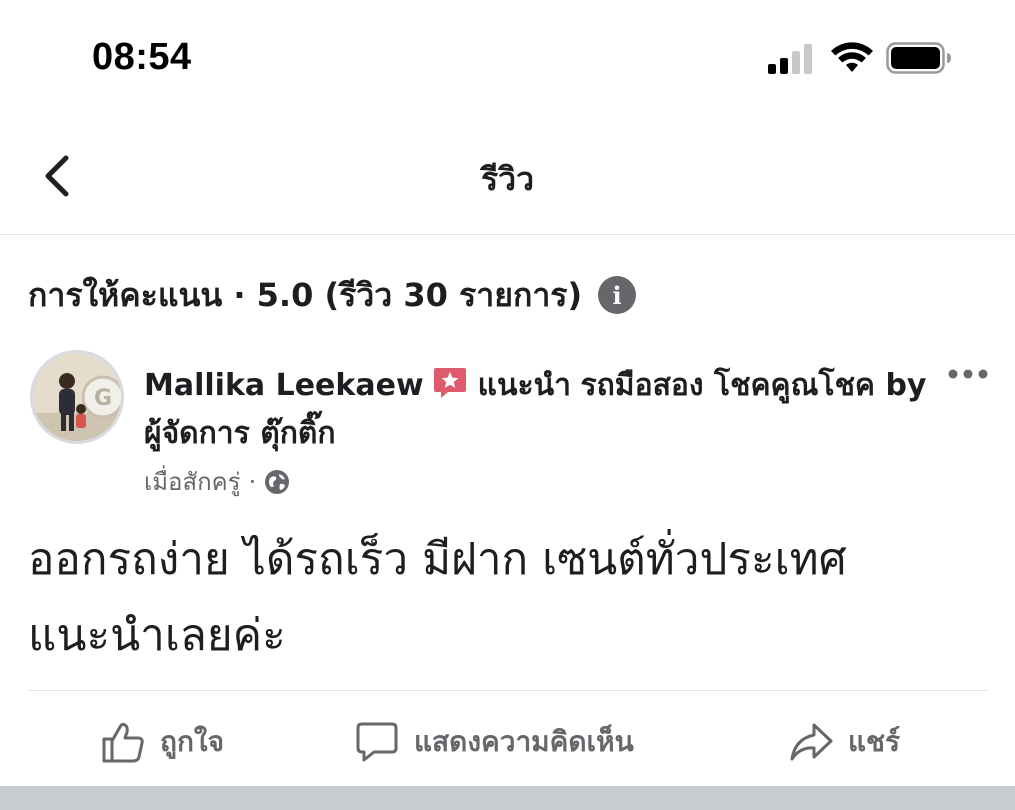 The width and height of the screenshot is (1015, 810). I want to click on globe-icon, so click(277, 481).